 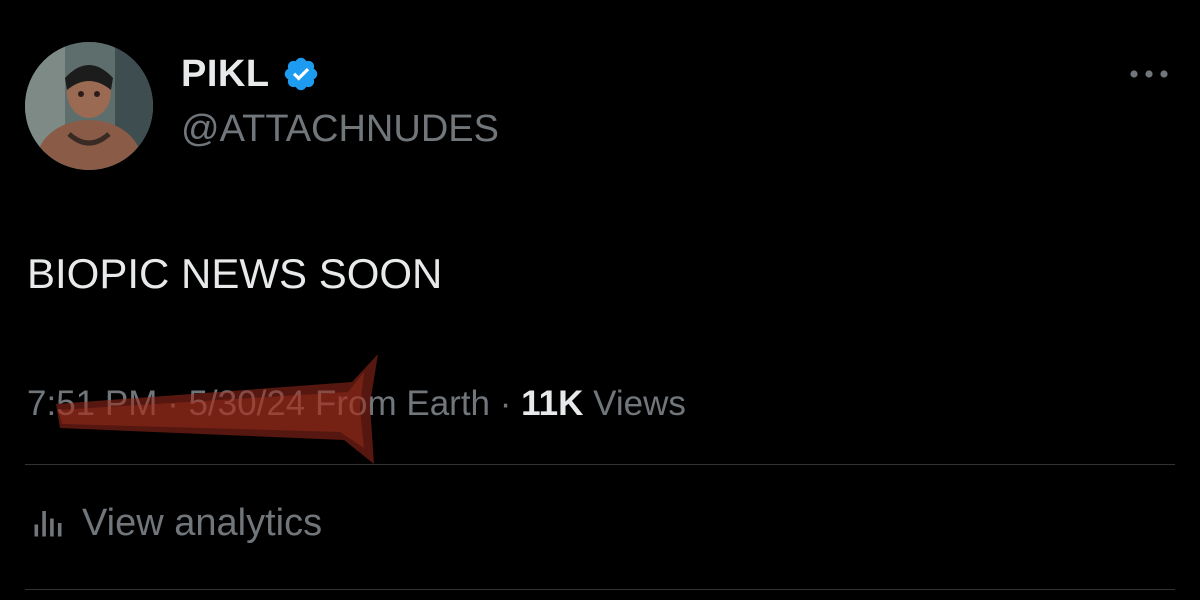 I want to click on views-count: 11K, so click(x=552, y=403).